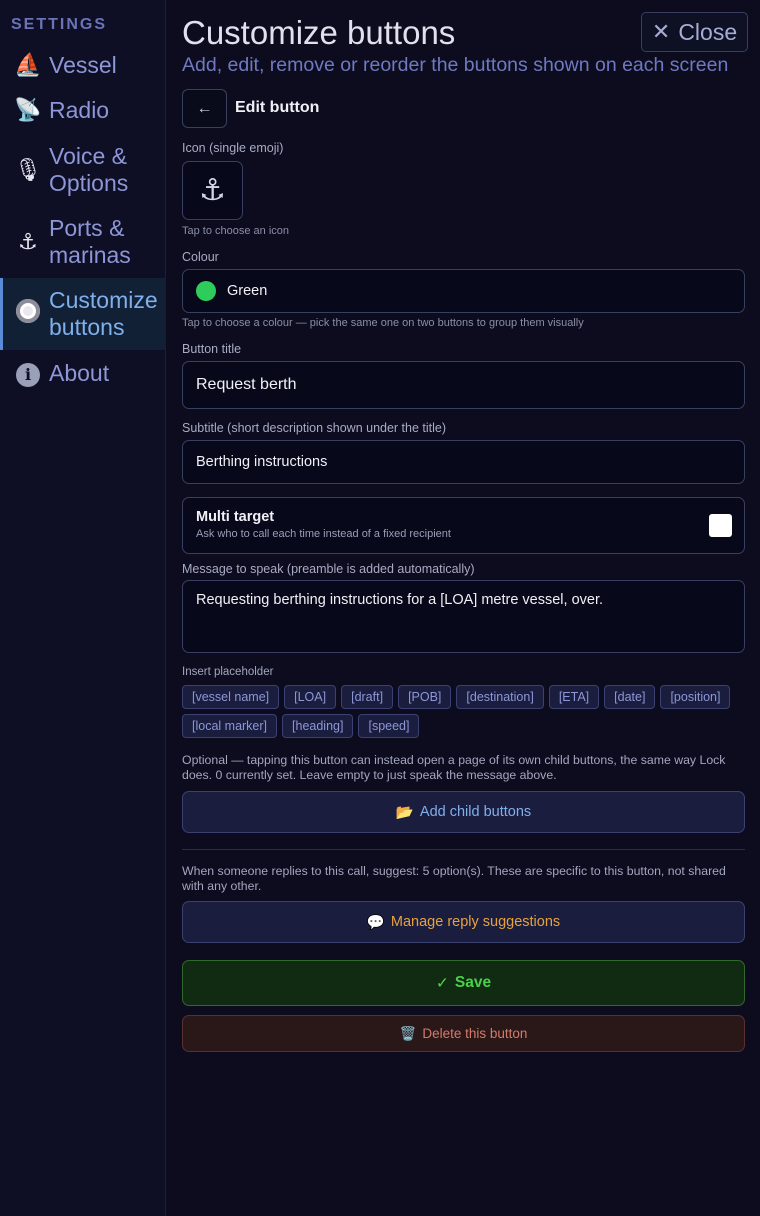 Image resolution: width=760 pixels, height=1216 pixels. I want to click on folder-icon: 📂, so click(404, 812).